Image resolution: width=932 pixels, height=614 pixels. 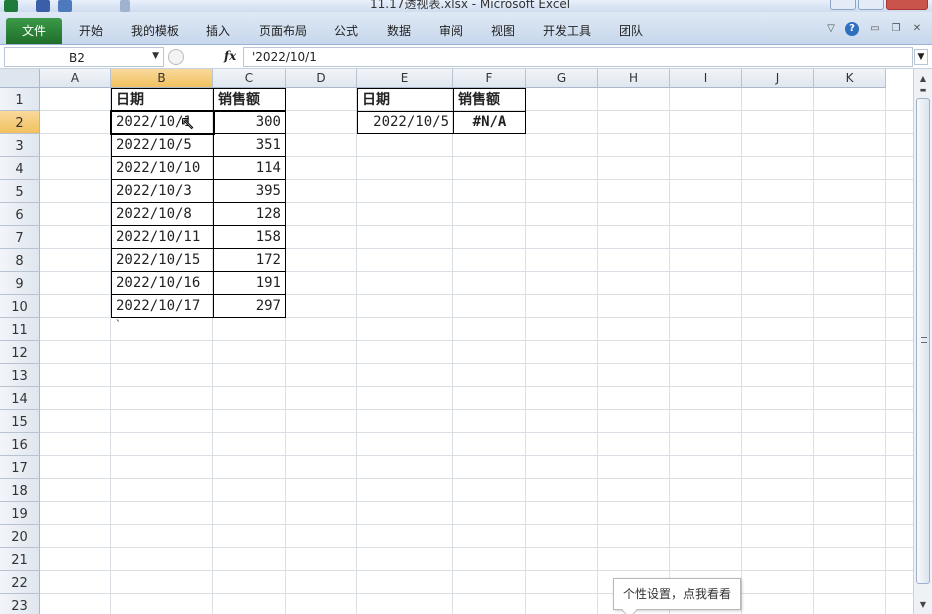 What do you see at coordinates (20, 467) in the screenshot?
I see `row-header-17: 17` at bounding box center [20, 467].